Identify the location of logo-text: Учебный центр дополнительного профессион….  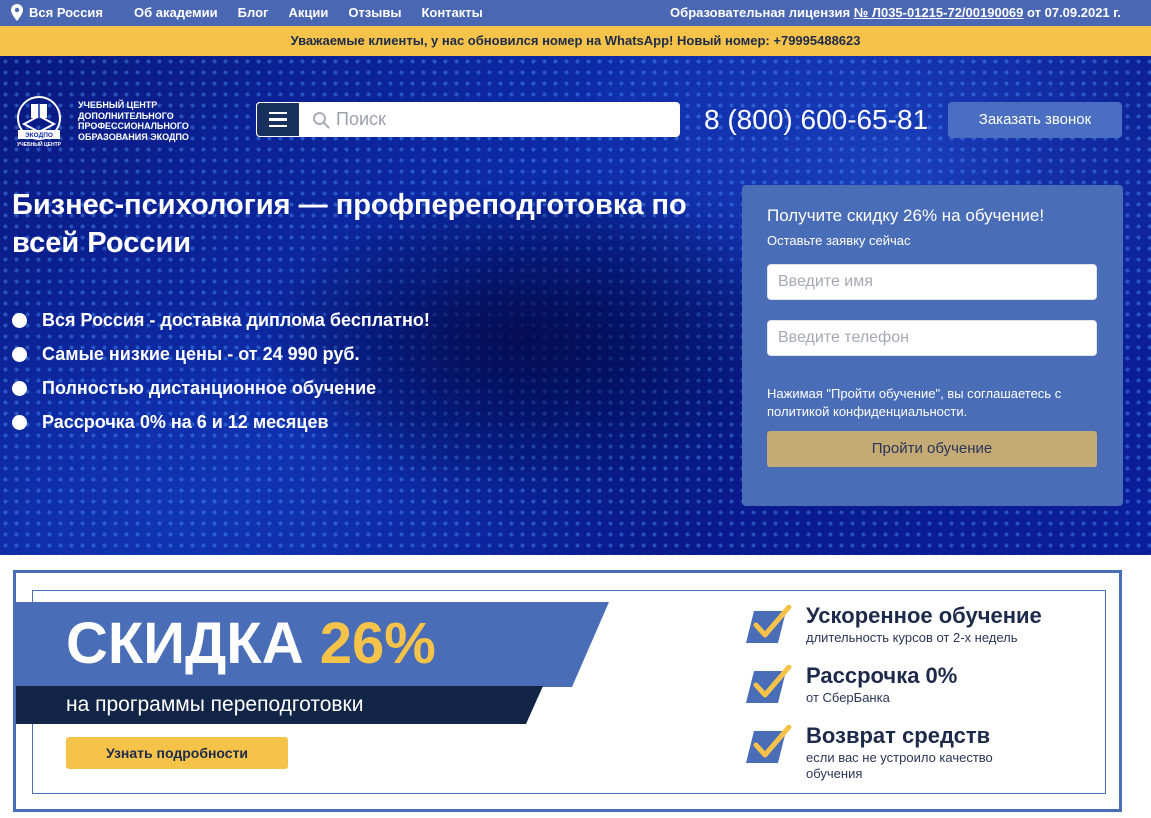
(133, 121).